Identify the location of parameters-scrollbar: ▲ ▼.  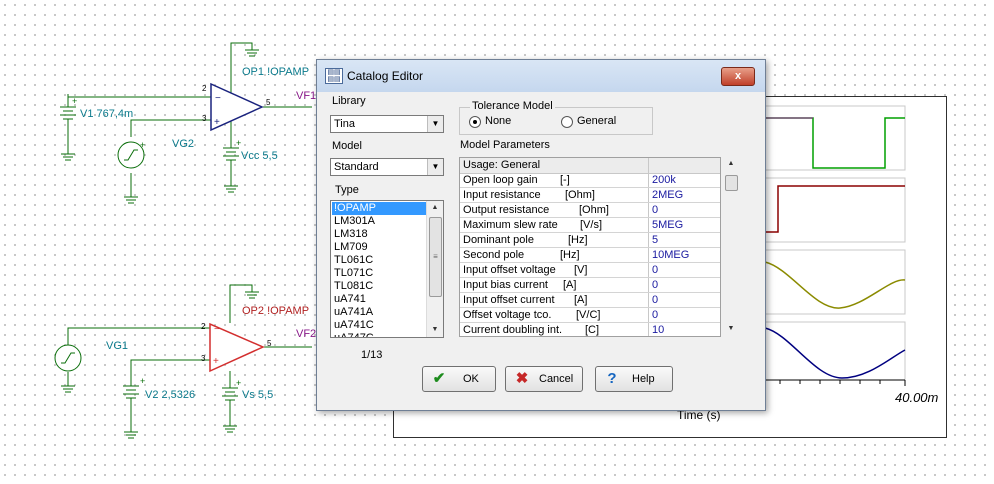
(731, 247).